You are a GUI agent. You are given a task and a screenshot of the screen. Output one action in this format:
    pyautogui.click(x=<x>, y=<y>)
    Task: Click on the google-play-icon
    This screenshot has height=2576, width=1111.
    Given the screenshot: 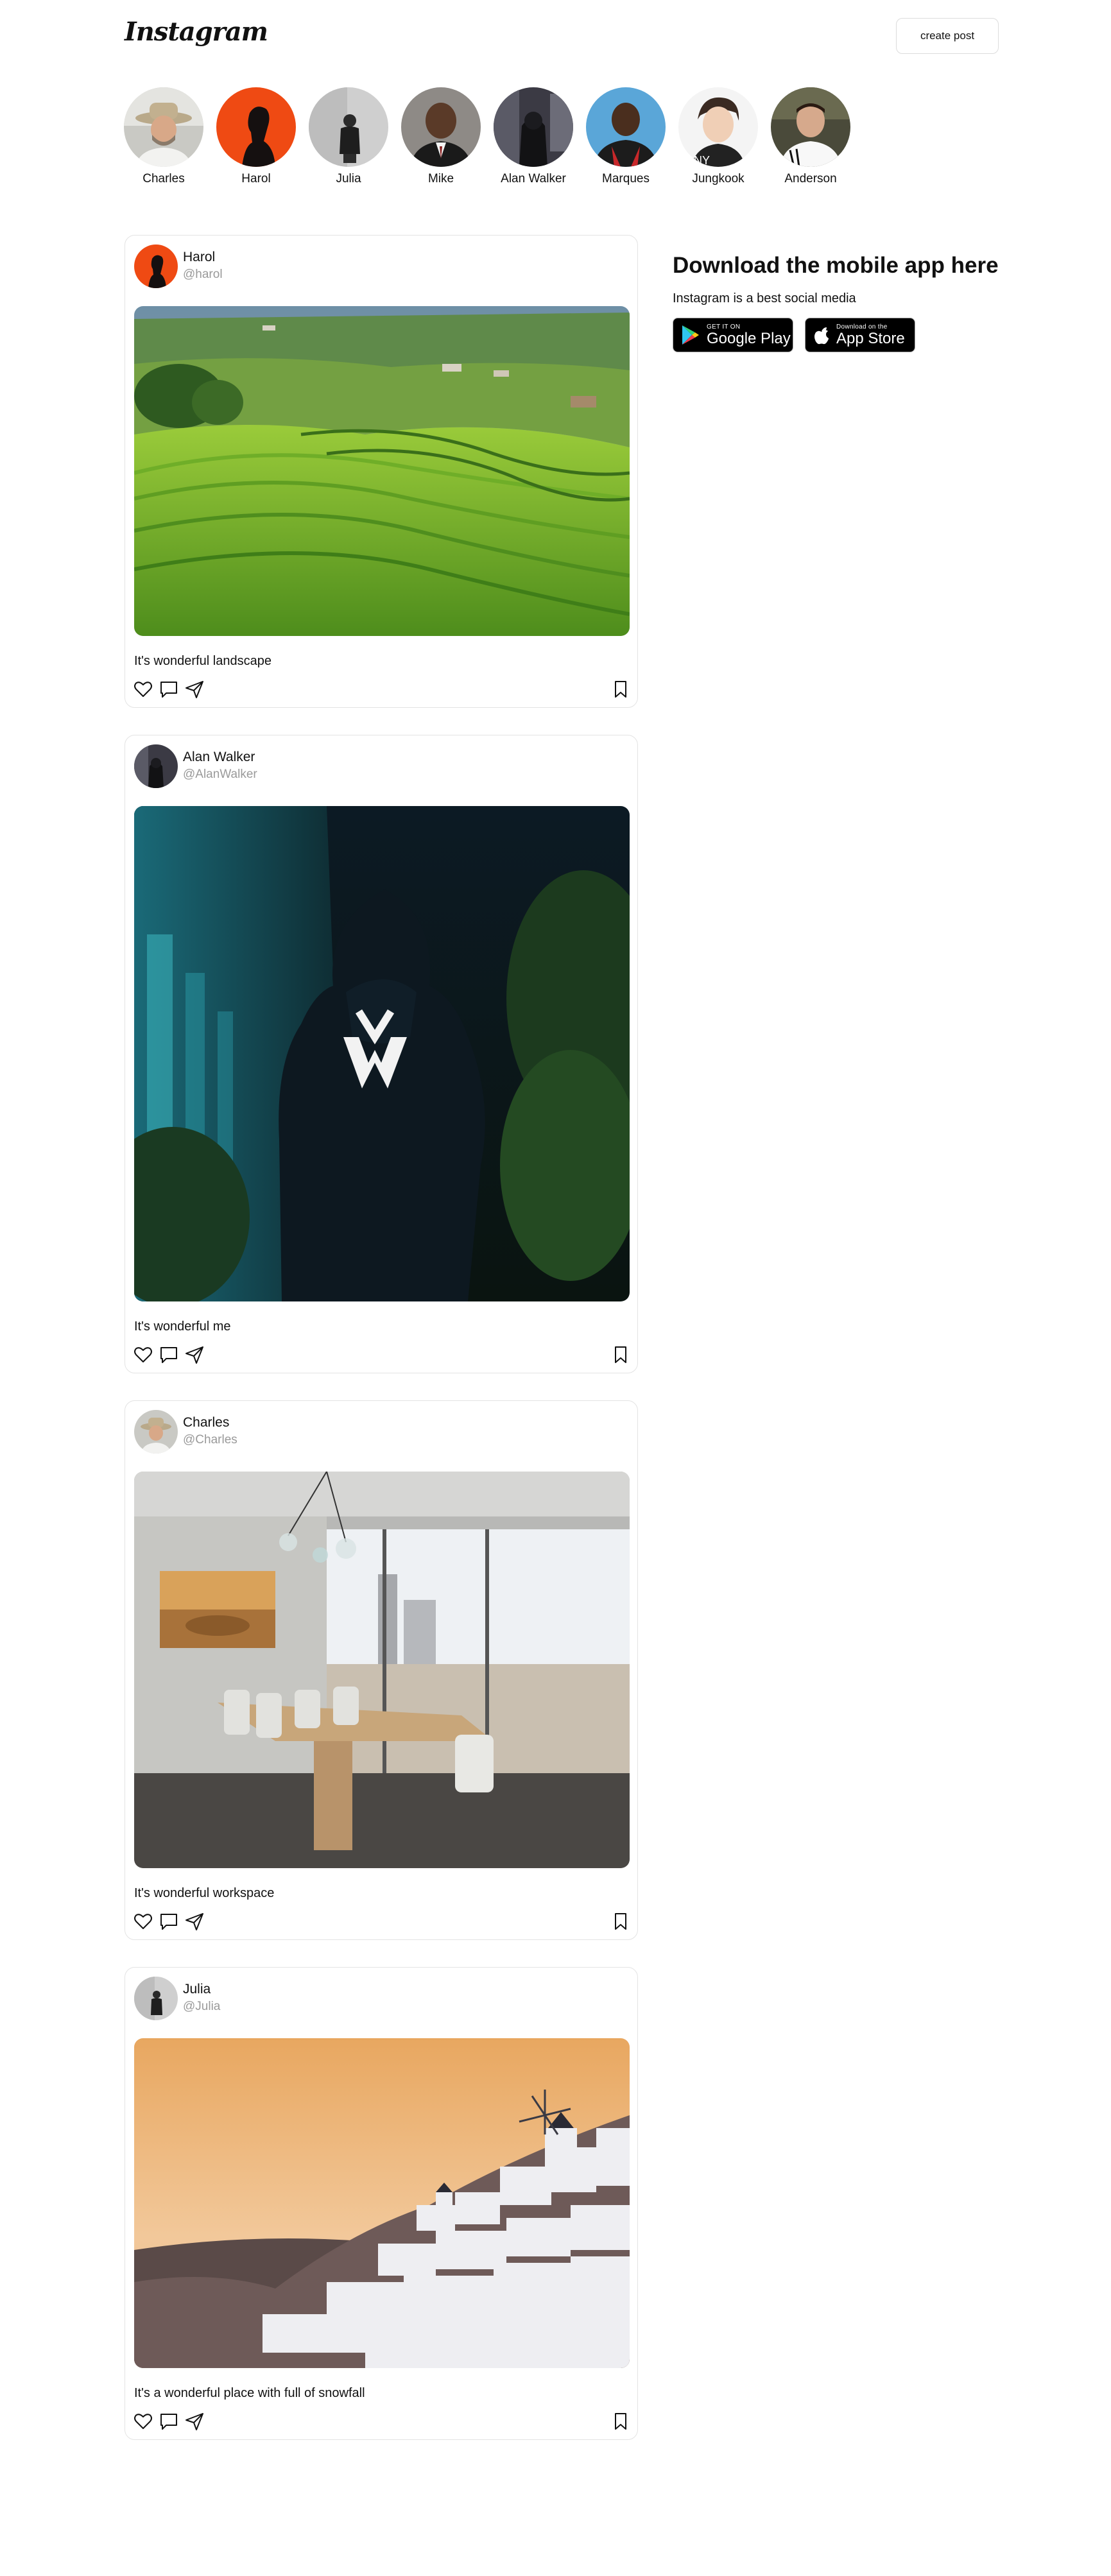 What is the action you would take?
    pyautogui.click(x=690, y=335)
    